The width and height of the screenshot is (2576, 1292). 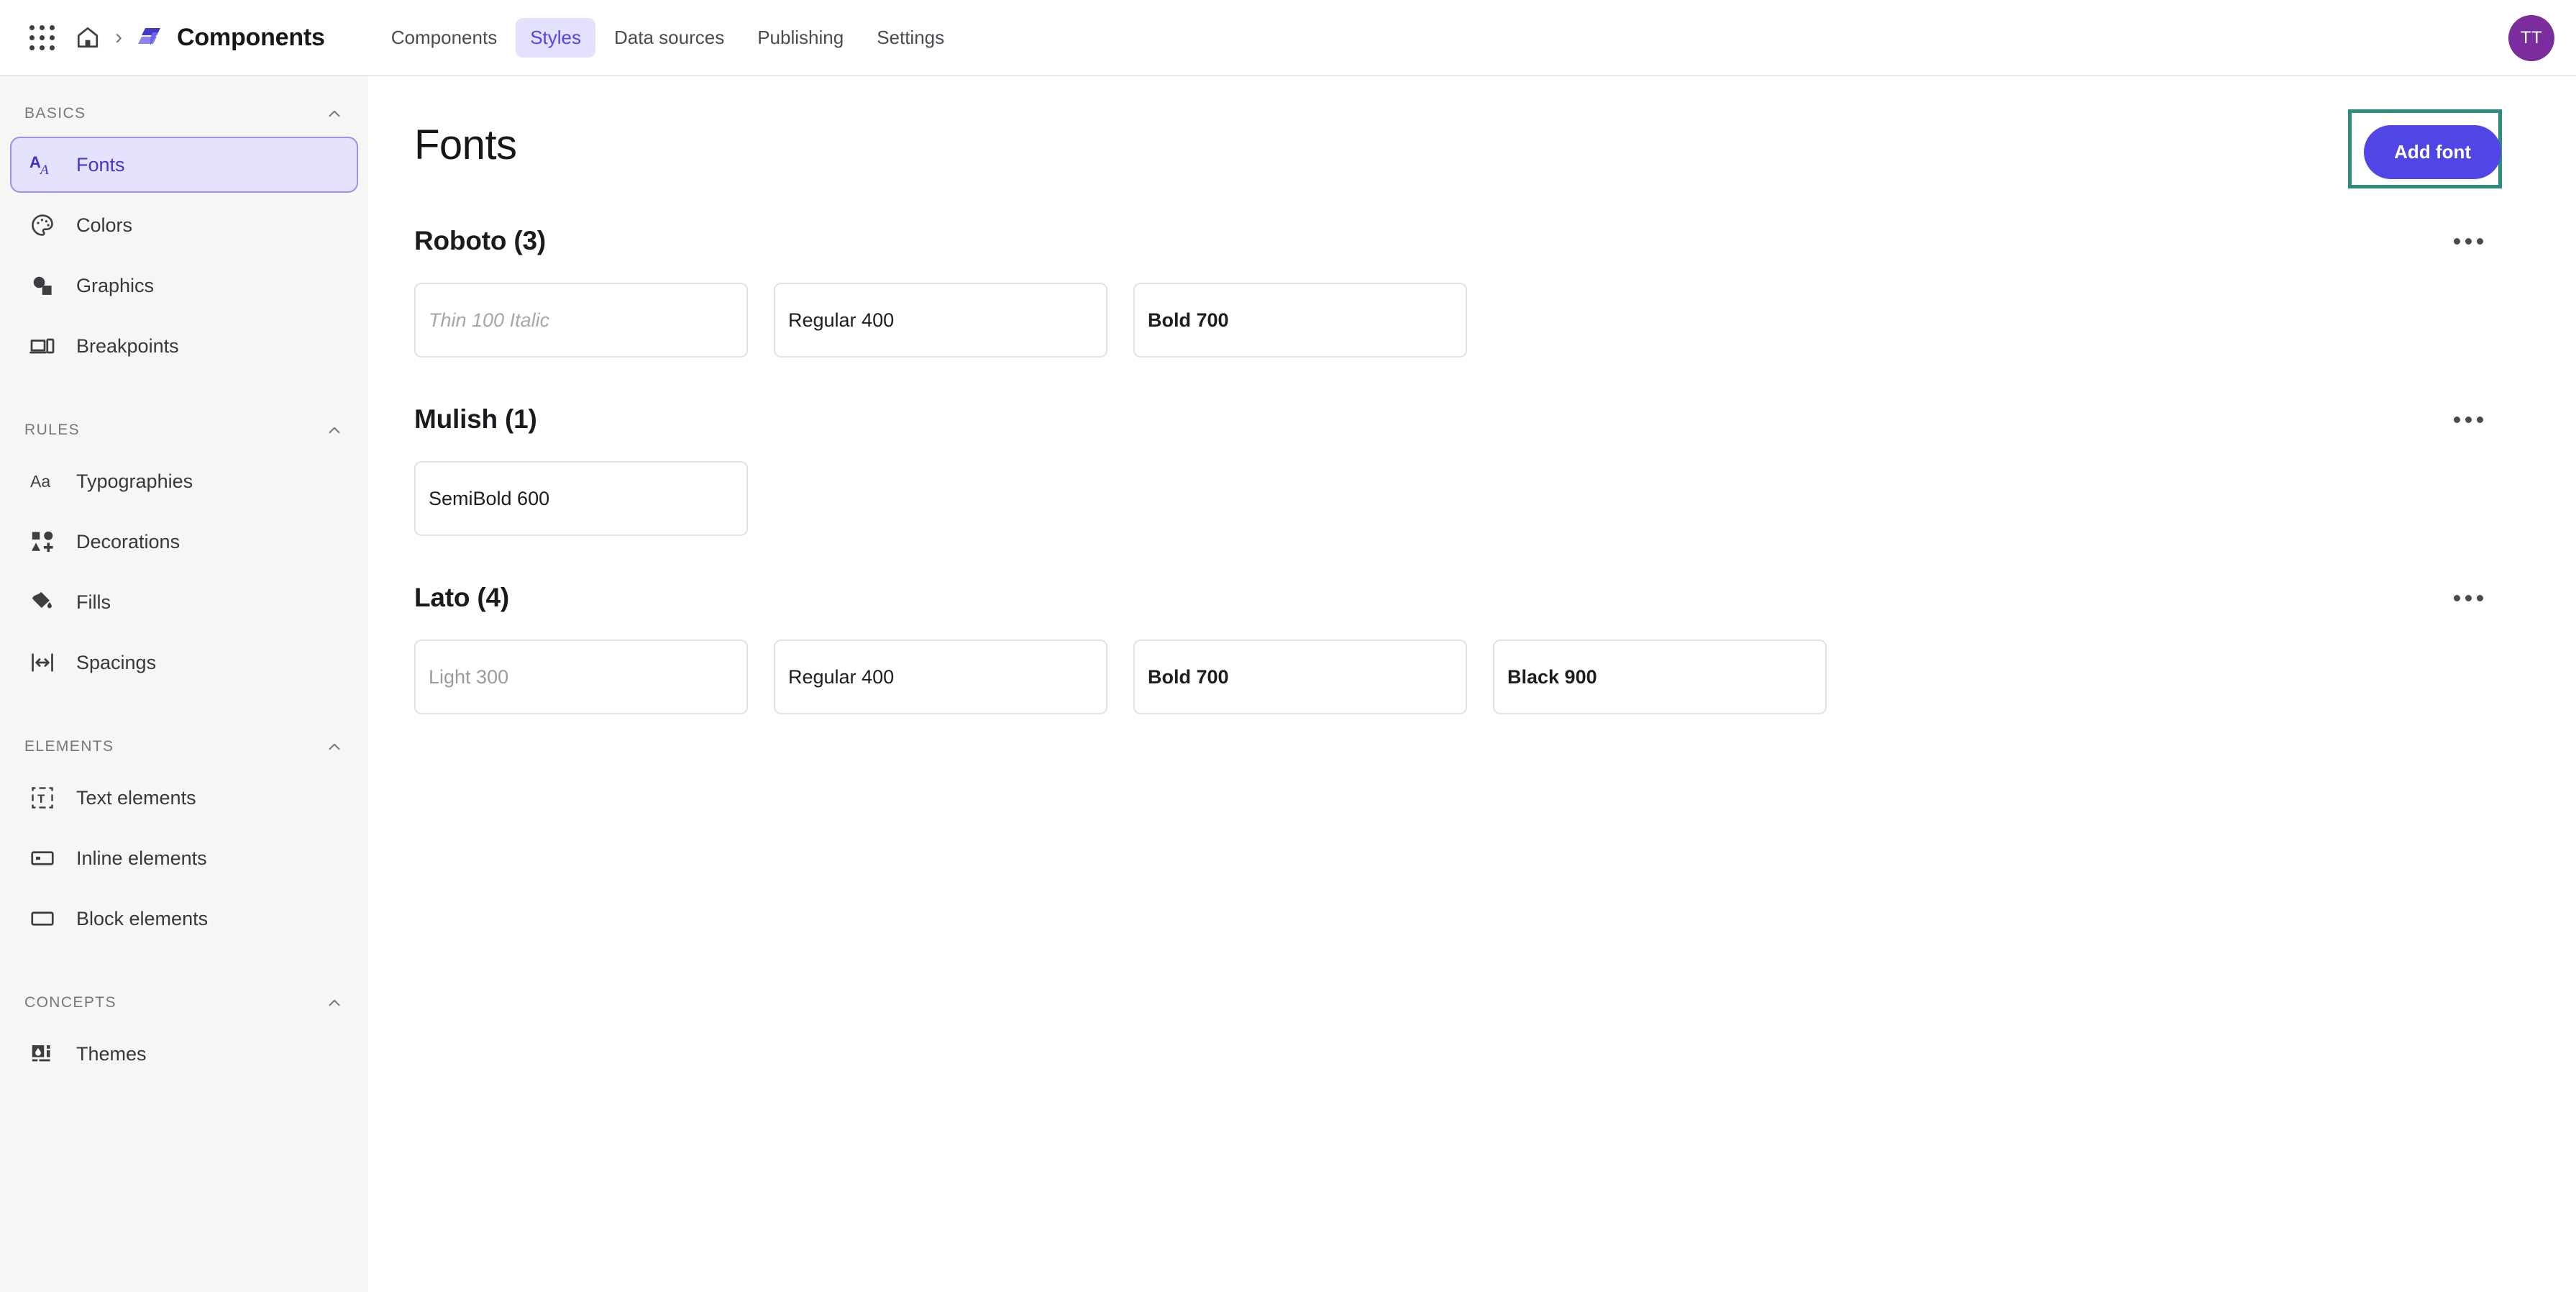 I want to click on breadcrumb-project: Components, so click(x=231, y=37).